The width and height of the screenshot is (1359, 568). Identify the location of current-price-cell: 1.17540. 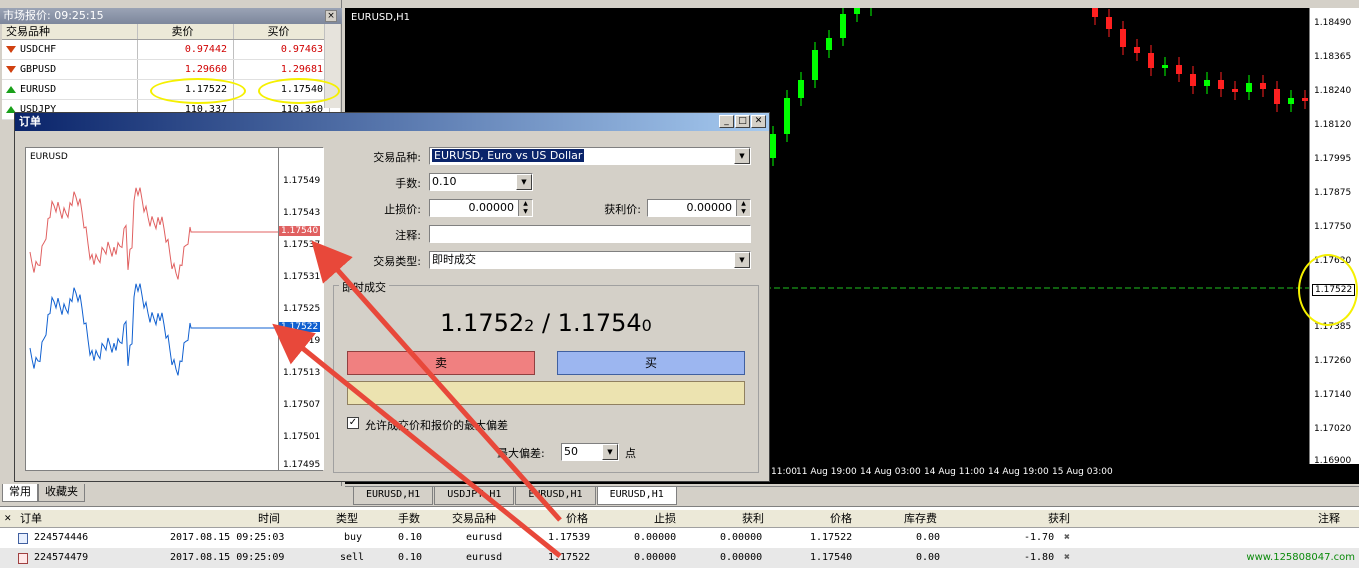
(831, 557).